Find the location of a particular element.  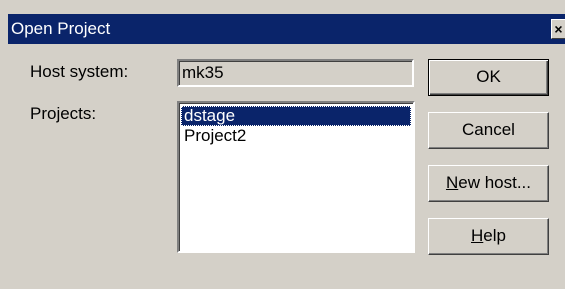

close-icon: × is located at coordinates (558, 29).